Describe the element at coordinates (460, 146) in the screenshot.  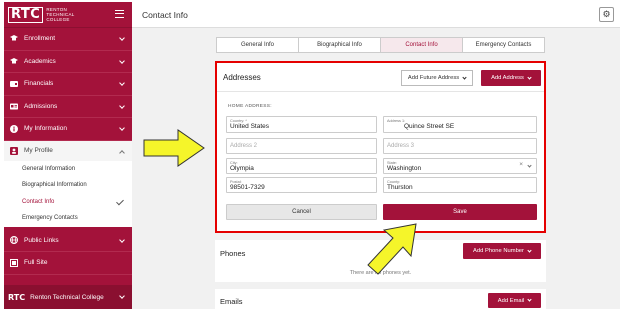
I see `address3-field: Address 3` at that location.